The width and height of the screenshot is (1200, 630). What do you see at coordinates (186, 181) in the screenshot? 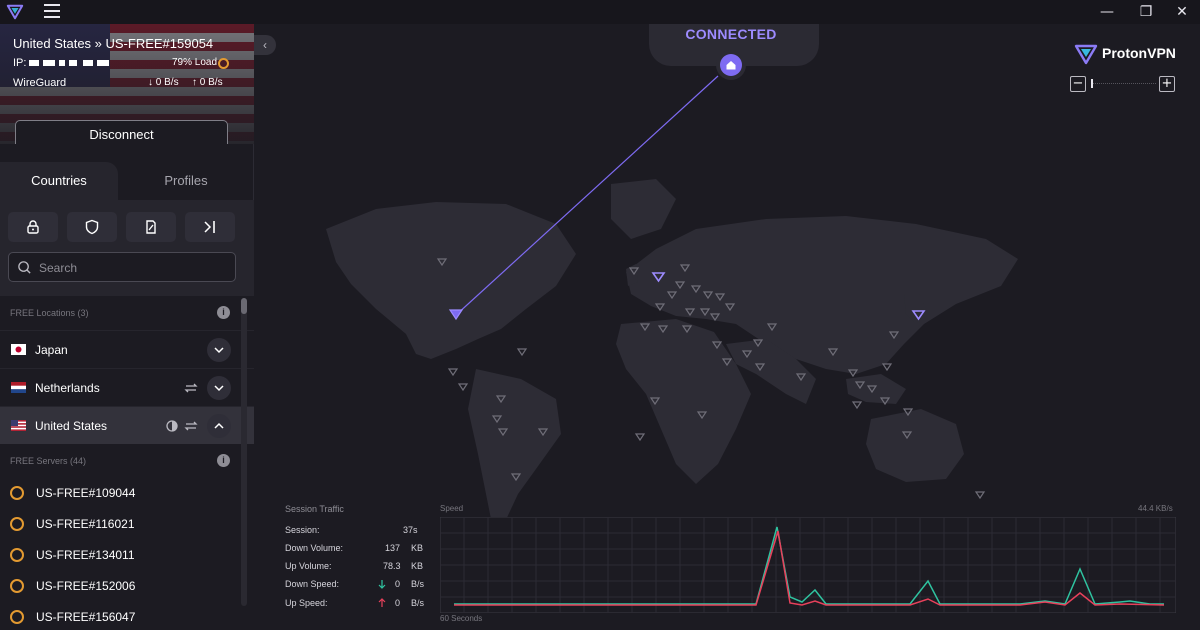
I see `tab-profiles: Profiles` at bounding box center [186, 181].